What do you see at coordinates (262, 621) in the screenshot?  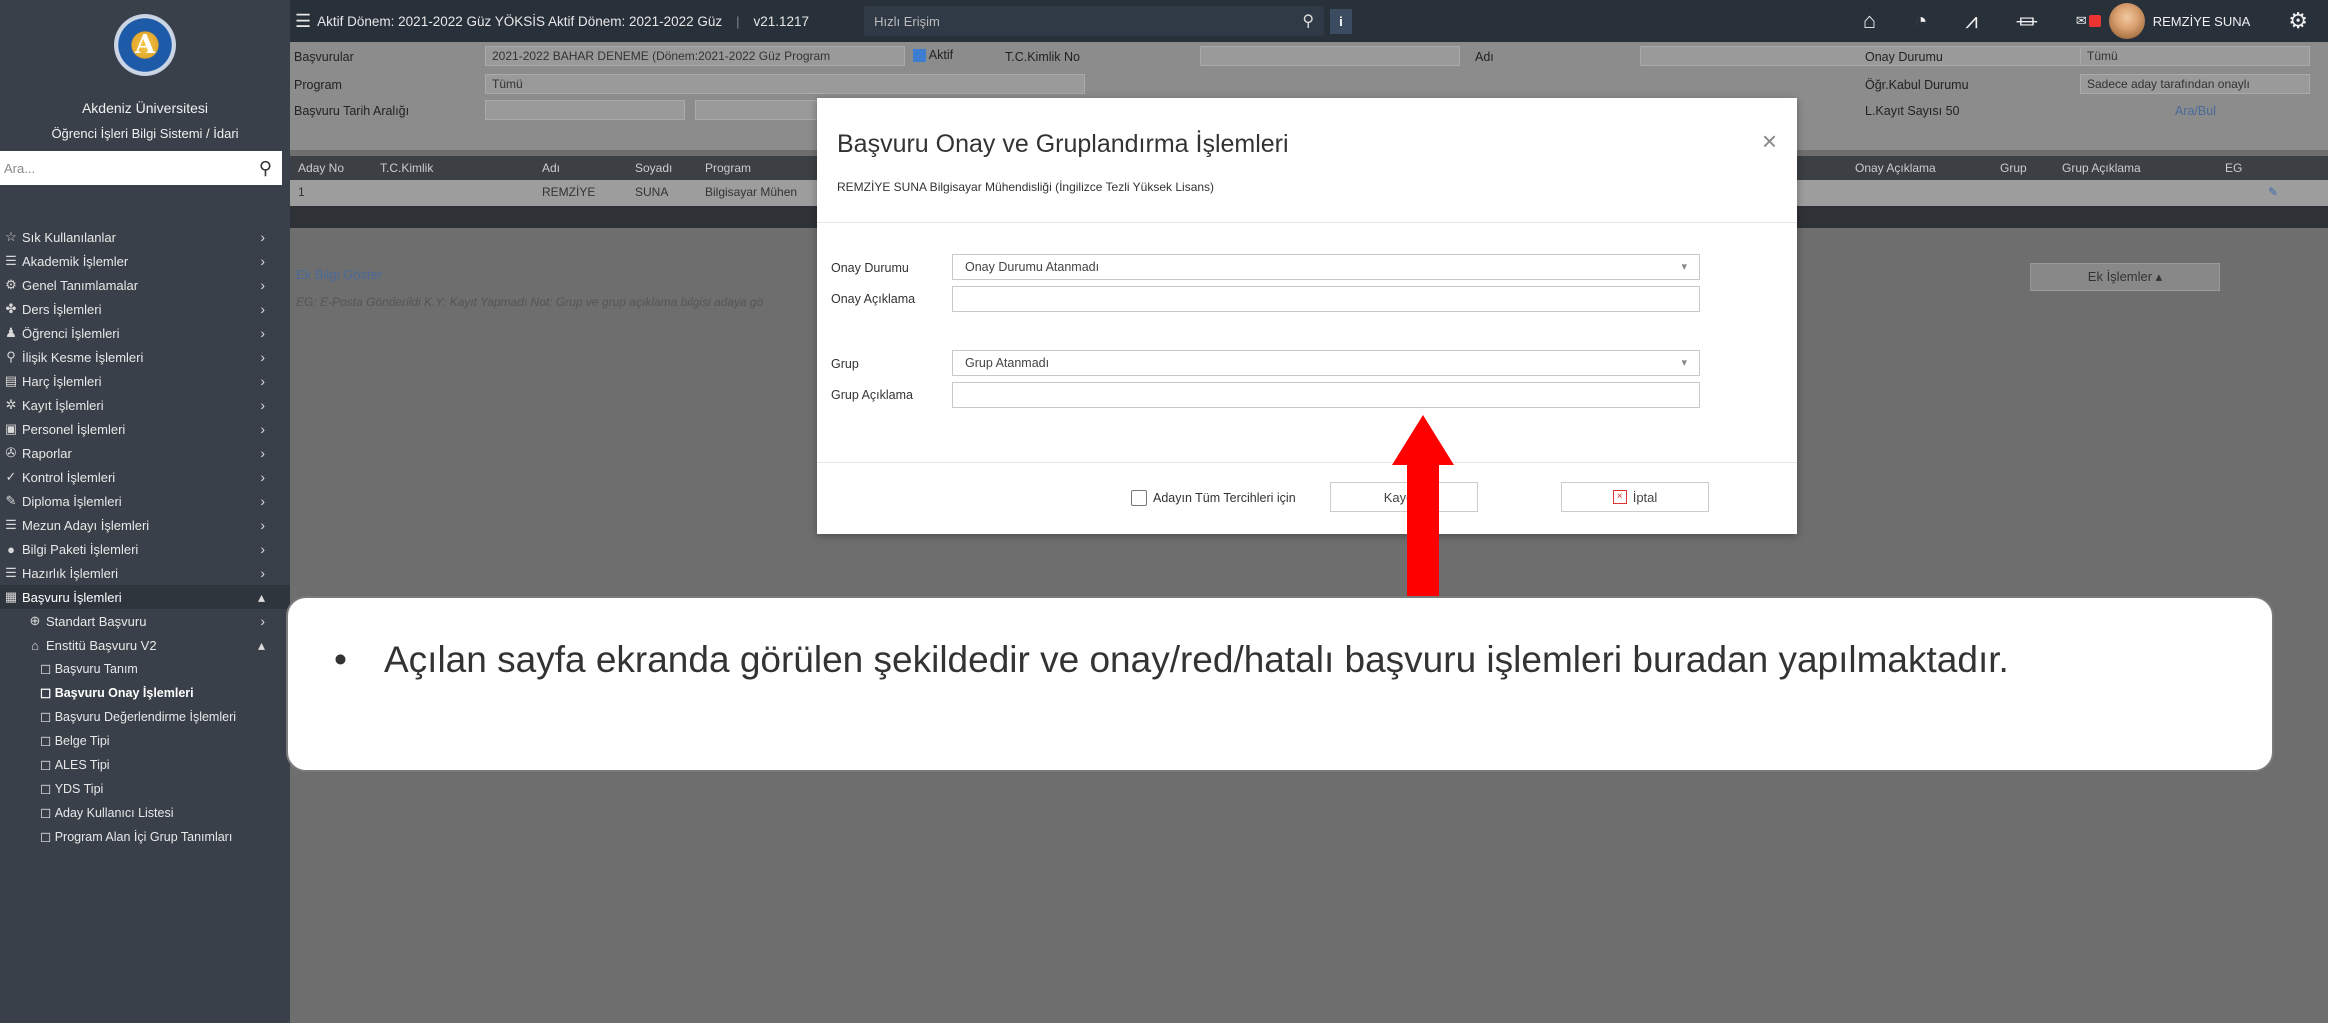 I see `chevron-right-icon: ›` at bounding box center [262, 621].